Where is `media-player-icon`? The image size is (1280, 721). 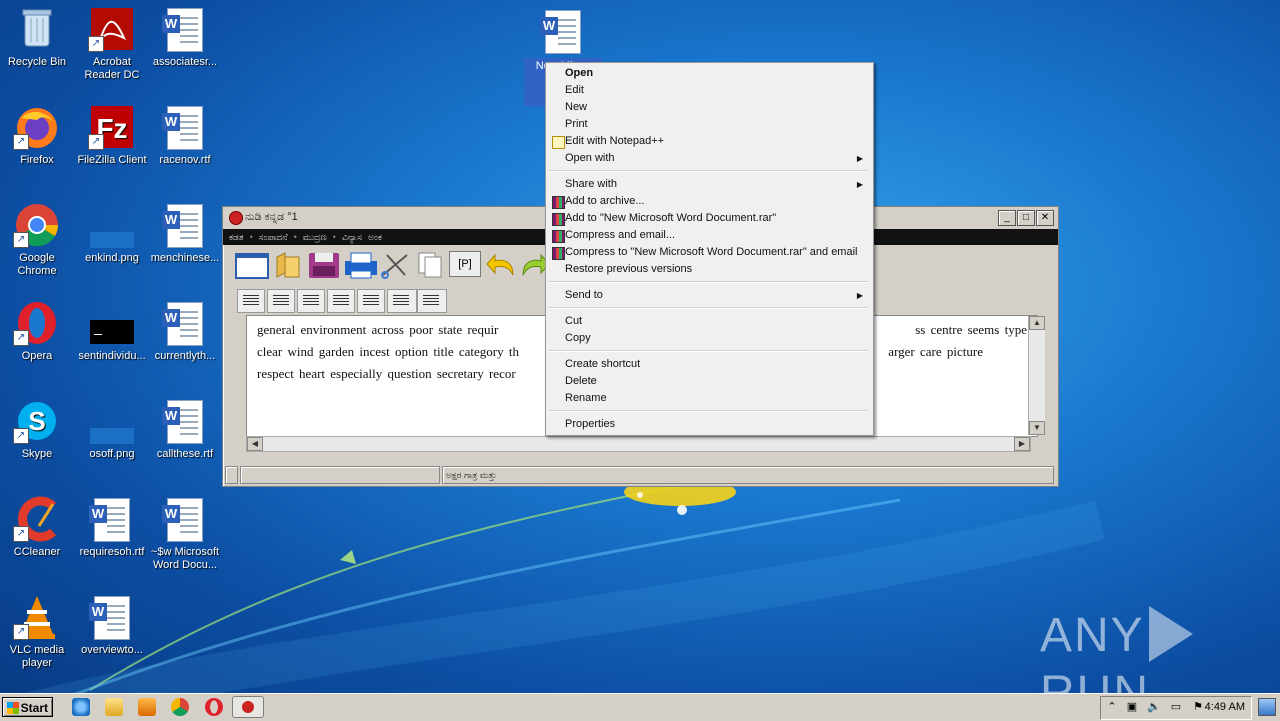 media-player-icon is located at coordinates (147, 707).